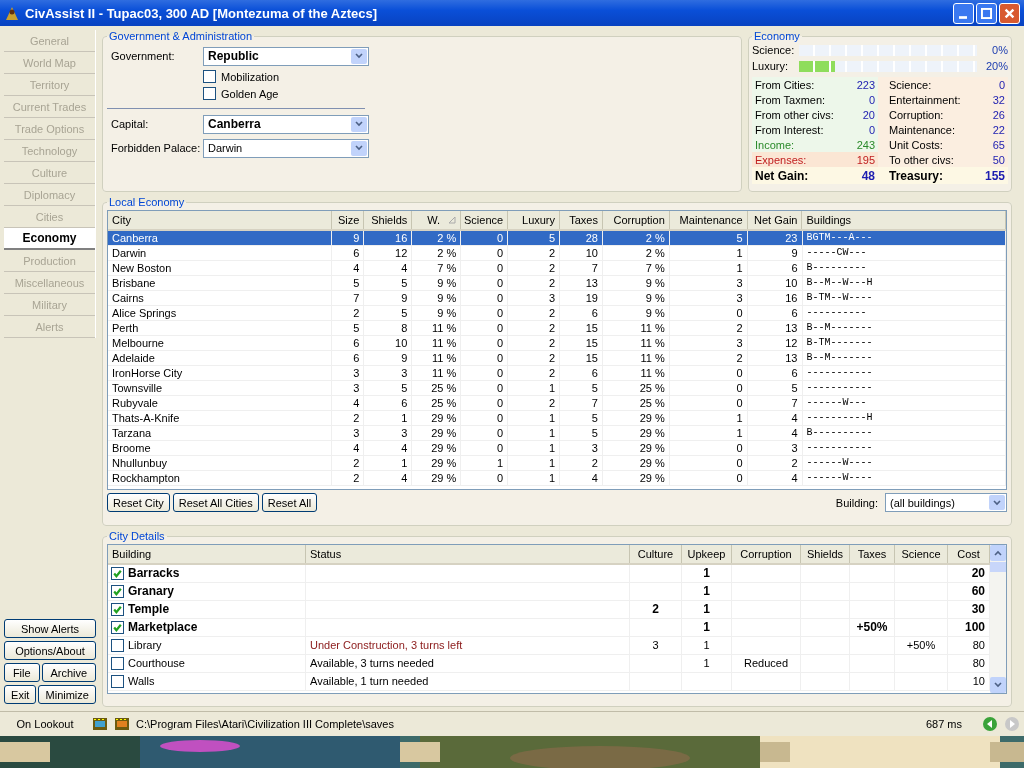 The image size is (1024, 768). Describe the element at coordinates (50, 650) in the screenshot. I see `side-button: Options/About` at that location.